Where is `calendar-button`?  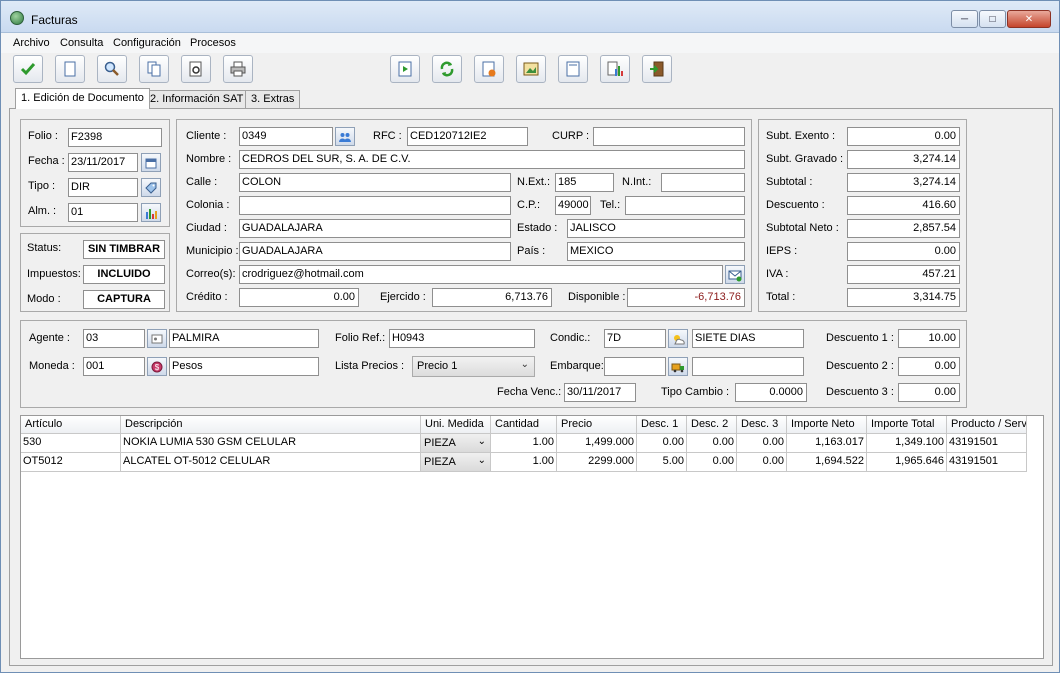 calendar-button is located at coordinates (151, 162).